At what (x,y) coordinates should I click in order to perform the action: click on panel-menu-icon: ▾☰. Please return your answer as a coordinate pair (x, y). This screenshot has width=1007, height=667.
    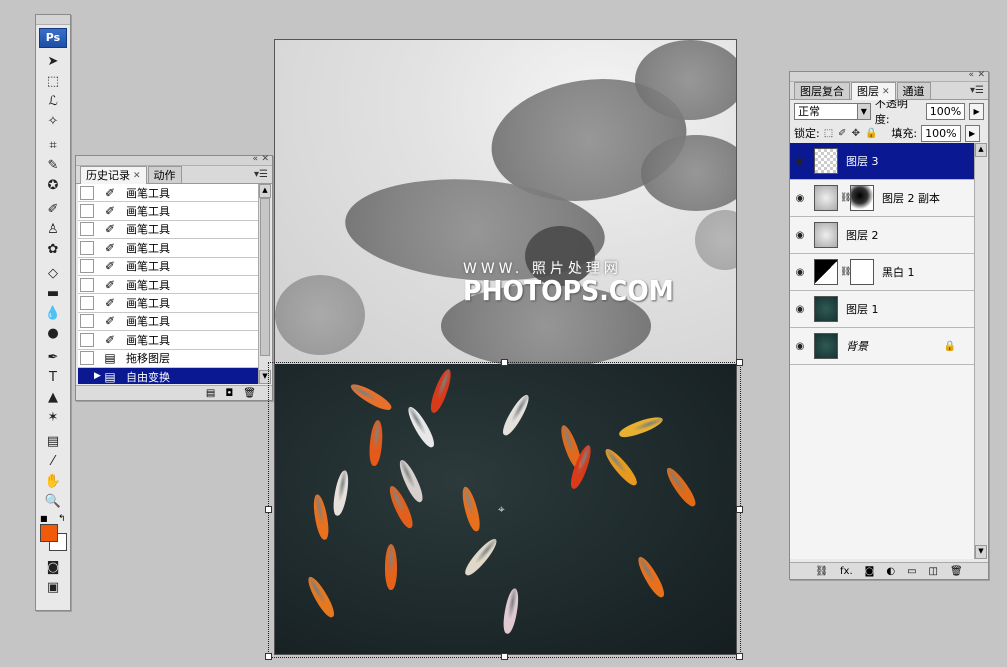
    Looking at the image, I should click on (261, 174).